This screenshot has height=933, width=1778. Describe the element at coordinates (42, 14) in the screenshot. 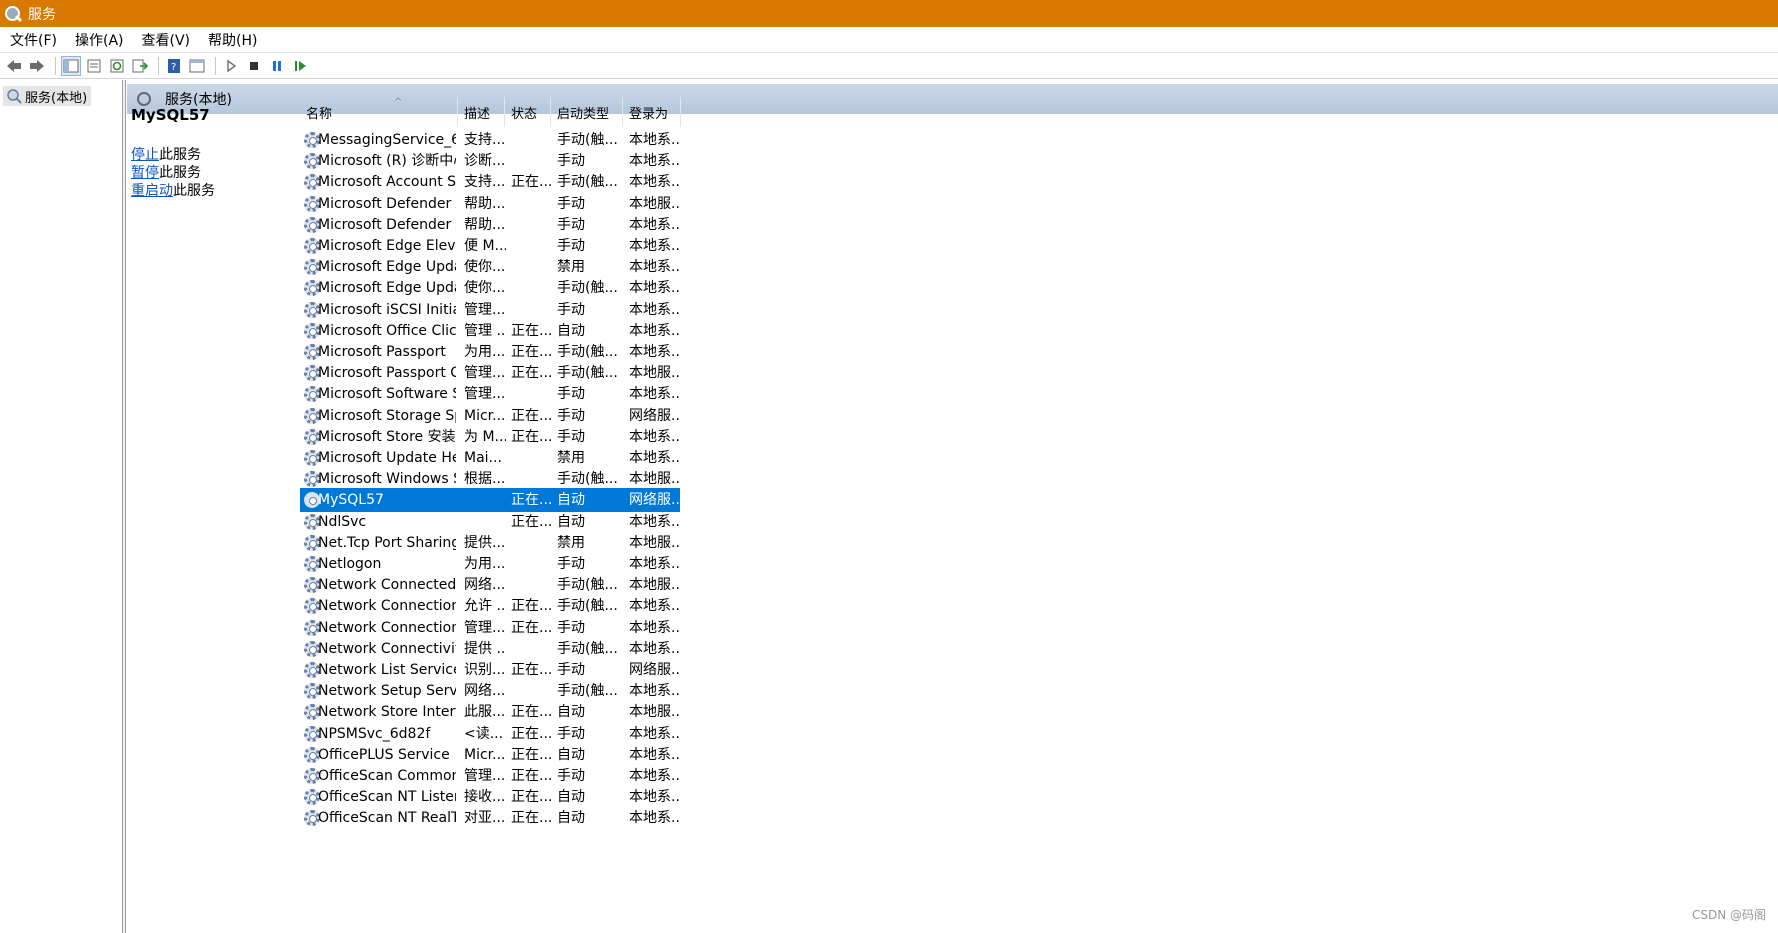

I see `window-title: 服务` at that location.